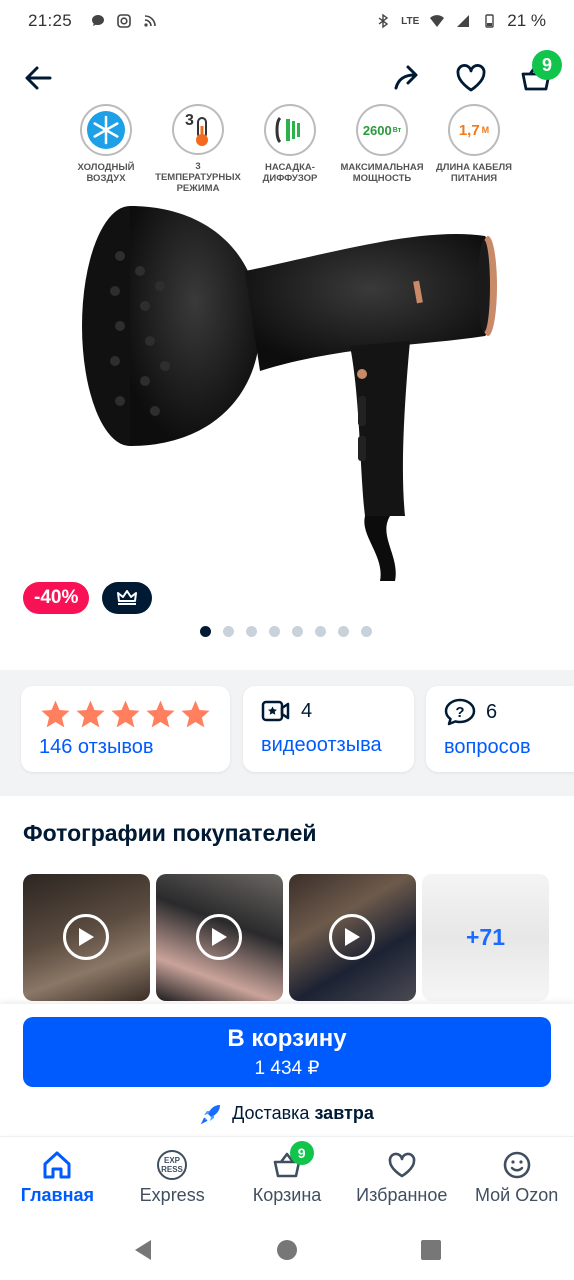 This screenshot has height=1280, width=574. I want to click on express-icon: EXPRESS, so click(172, 1165).